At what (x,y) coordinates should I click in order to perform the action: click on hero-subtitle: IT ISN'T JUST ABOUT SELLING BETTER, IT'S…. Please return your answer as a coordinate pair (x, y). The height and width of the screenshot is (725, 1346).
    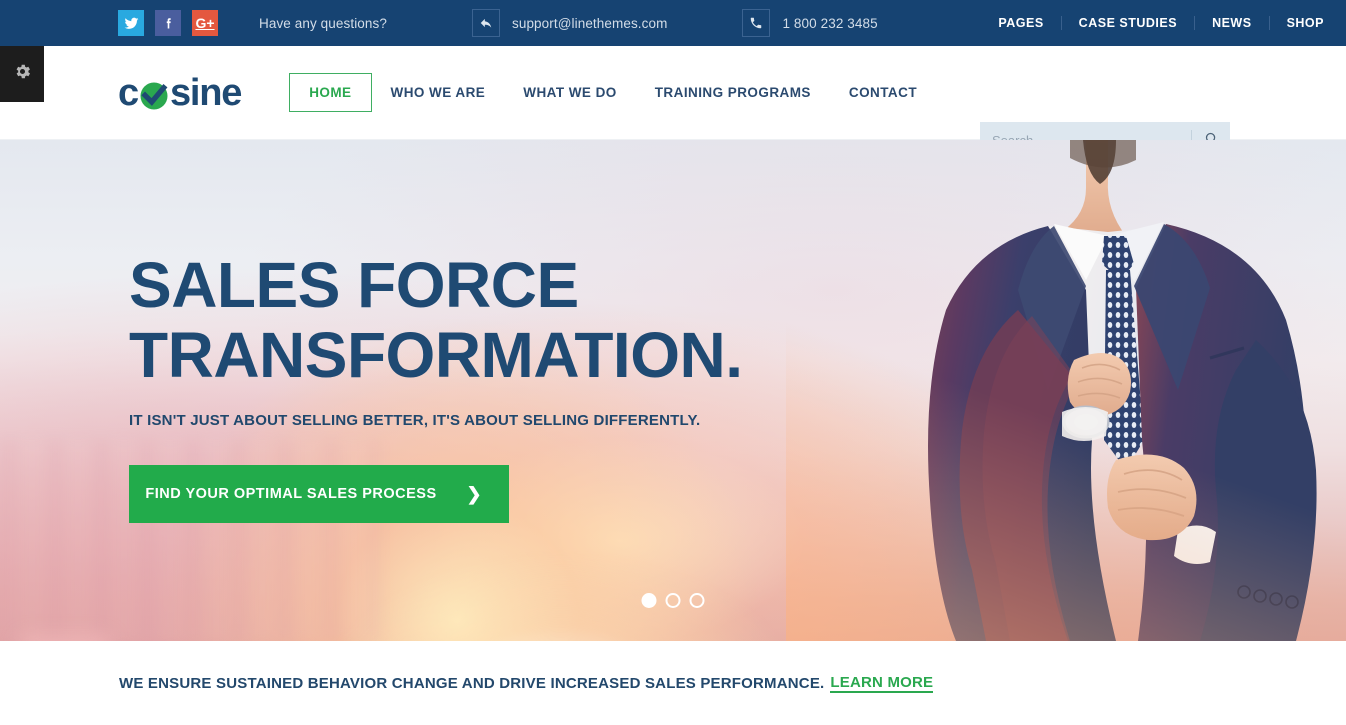
    Looking at the image, I should click on (415, 420).